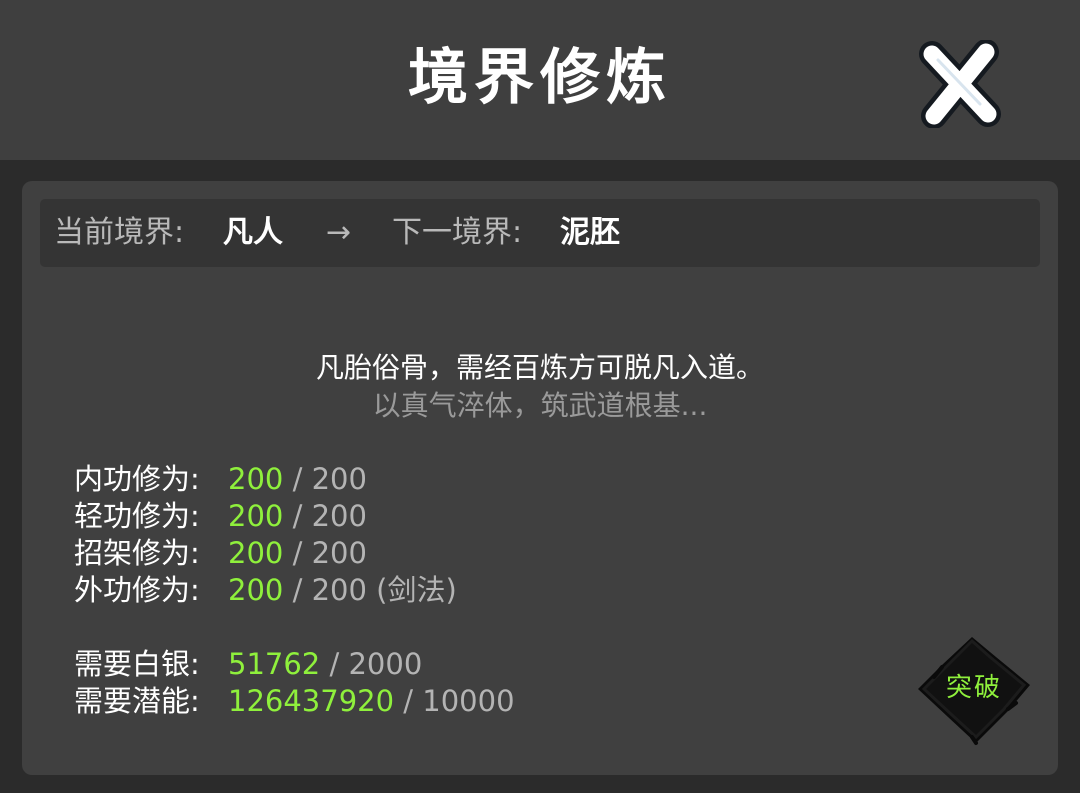 The width and height of the screenshot is (1080, 793). I want to click on close-button, so click(960, 84).